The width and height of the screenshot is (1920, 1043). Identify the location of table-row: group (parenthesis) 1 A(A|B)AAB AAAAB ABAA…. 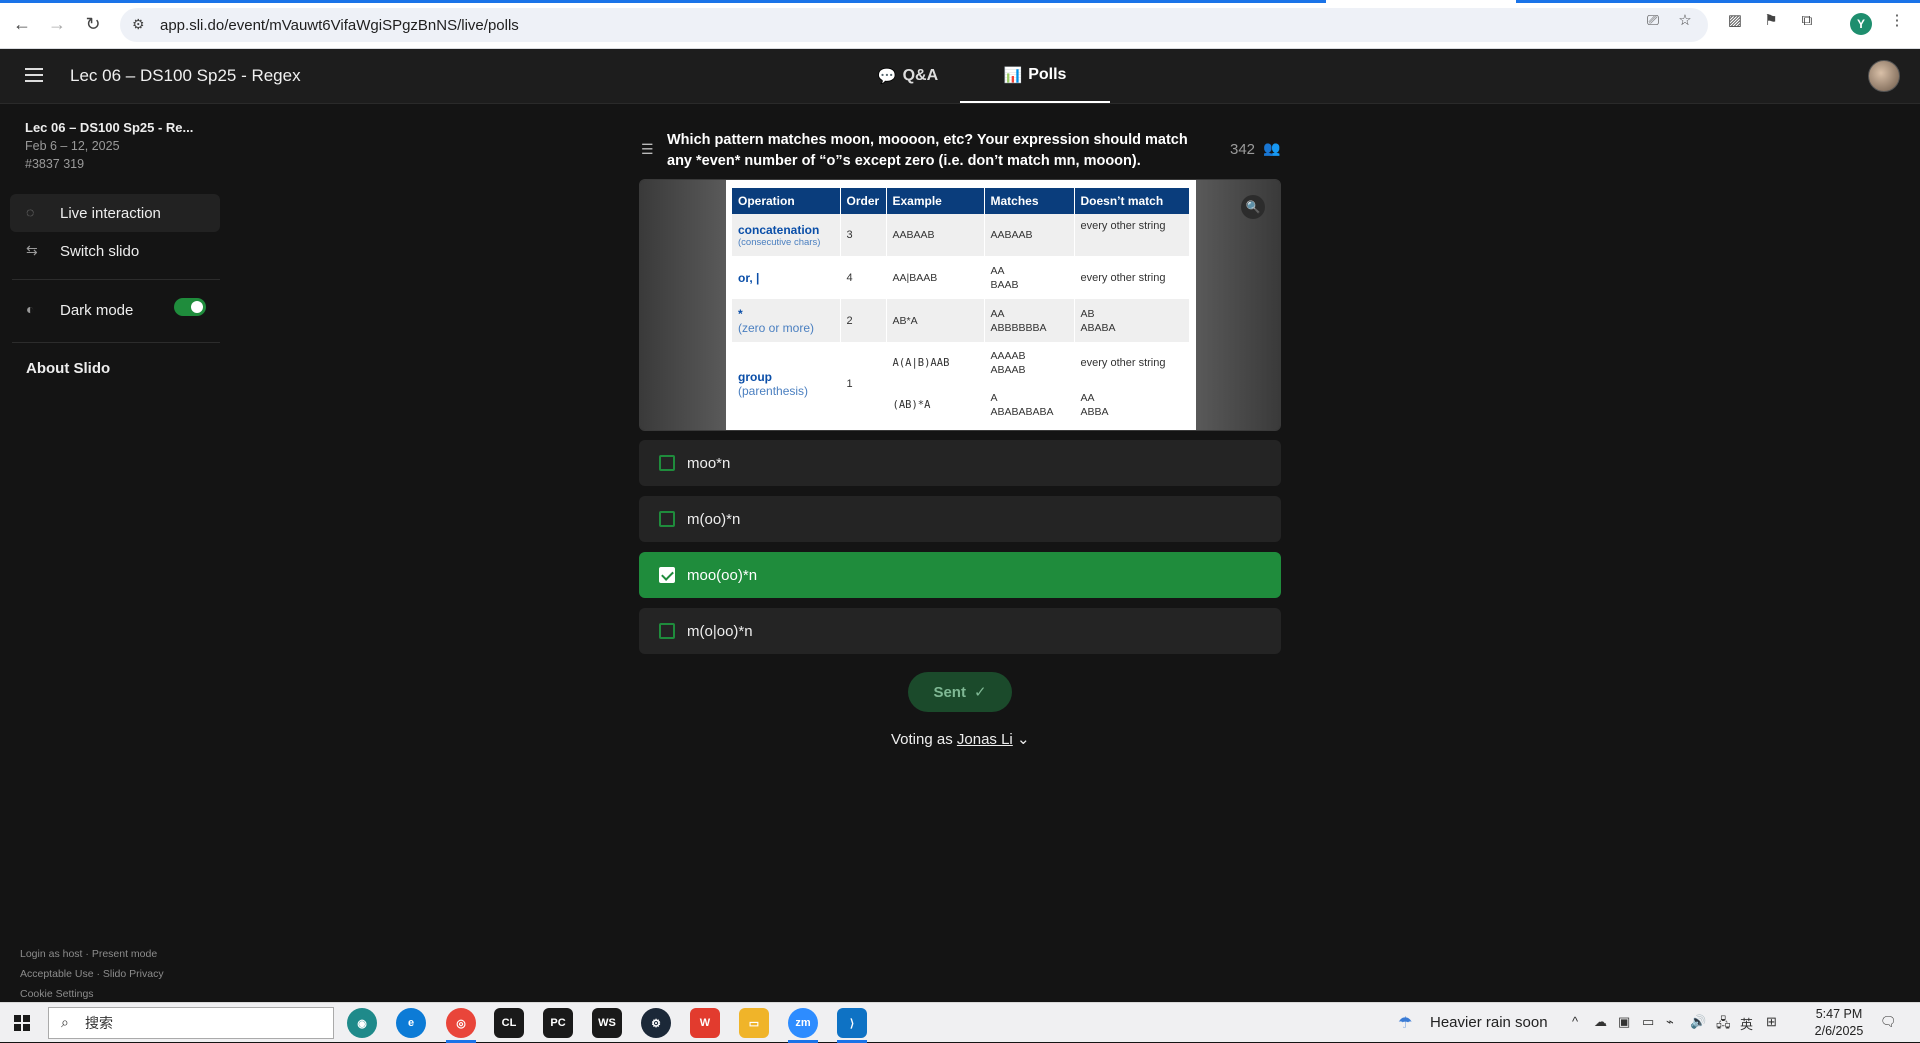
(961, 384).